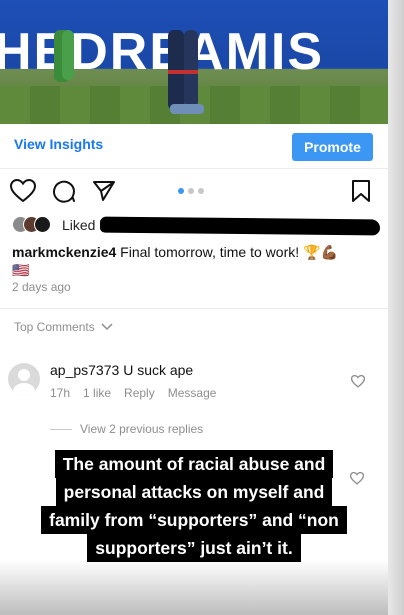 This screenshot has height=615, width=404. What do you see at coordinates (194, 548) in the screenshot?
I see `overlay-line: supporters” just ain’t it.` at bounding box center [194, 548].